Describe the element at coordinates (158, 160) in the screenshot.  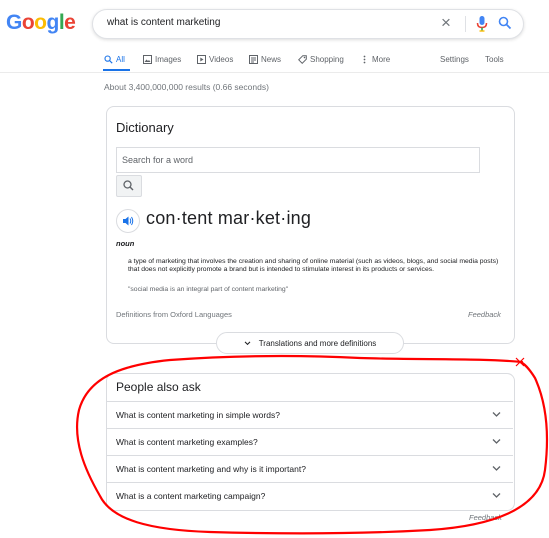
I see `dictionary-search-placeholder: Search for a word` at that location.